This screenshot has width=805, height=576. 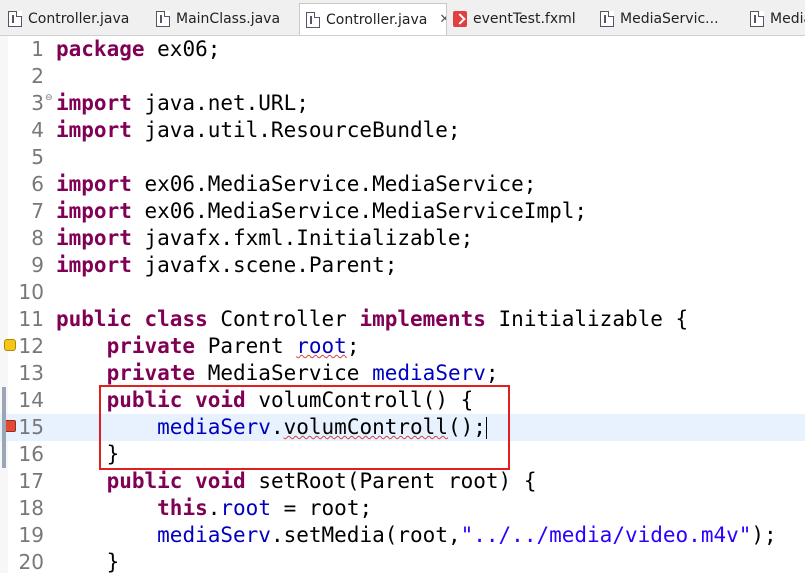 I want to click on code-token: java.net.URL;, so click(x=220, y=103).